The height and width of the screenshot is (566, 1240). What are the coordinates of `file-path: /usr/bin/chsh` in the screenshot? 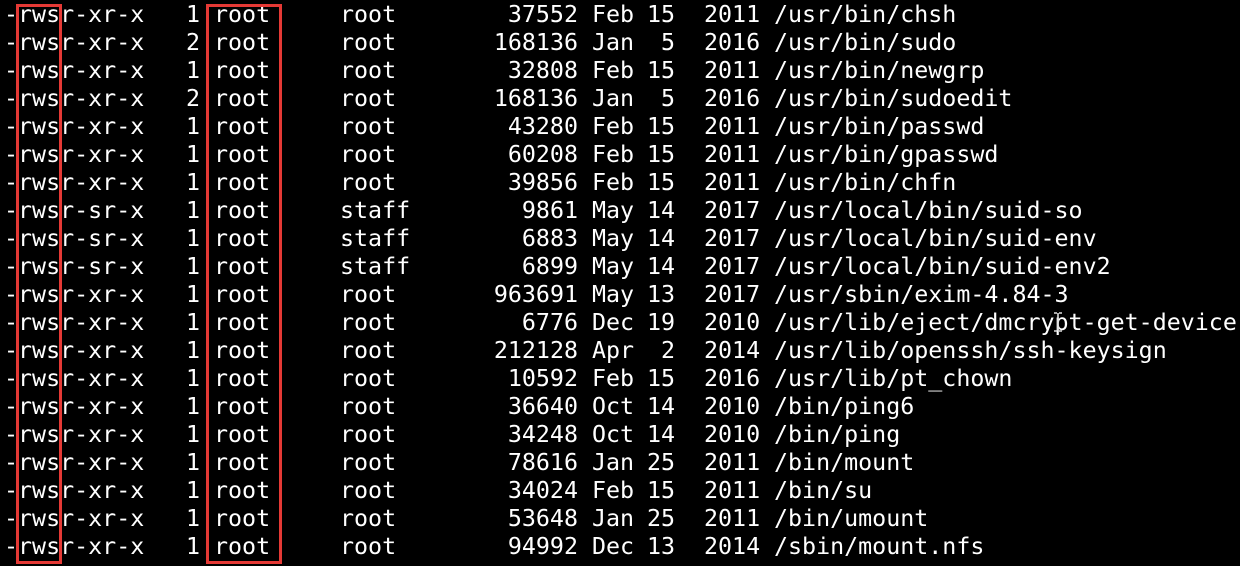 It's located at (865, 14).